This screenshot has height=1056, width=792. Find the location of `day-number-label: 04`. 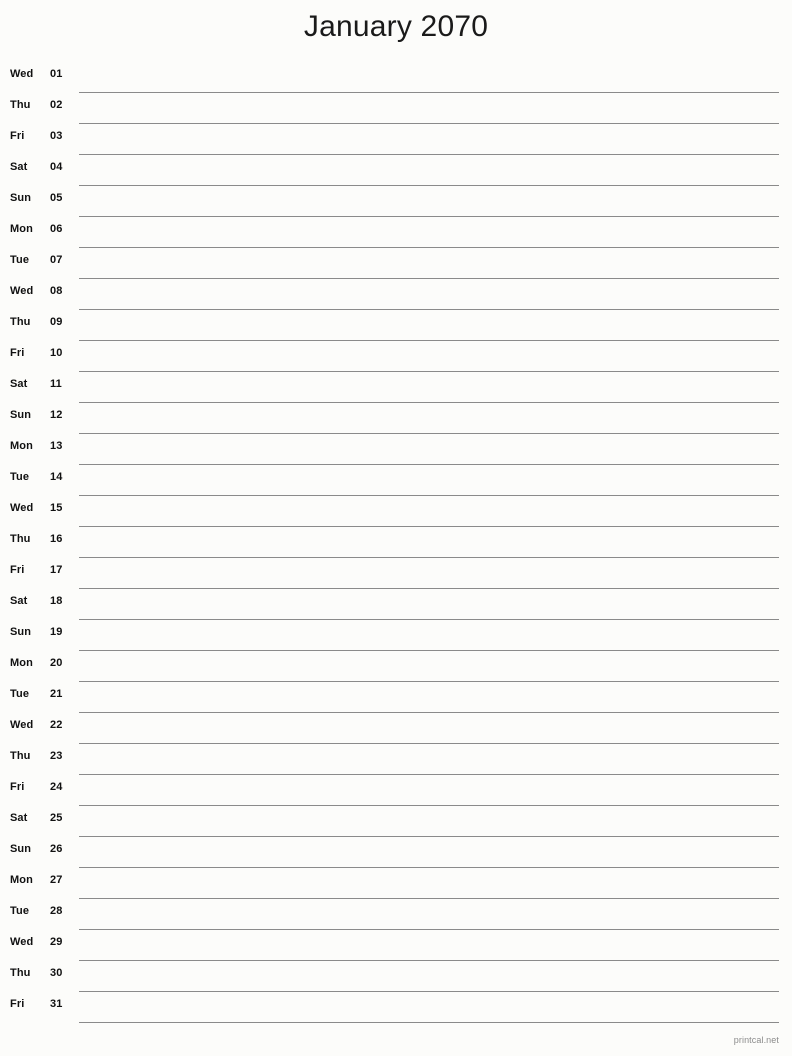

day-number-label: 04 is located at coordinates (56, 167).